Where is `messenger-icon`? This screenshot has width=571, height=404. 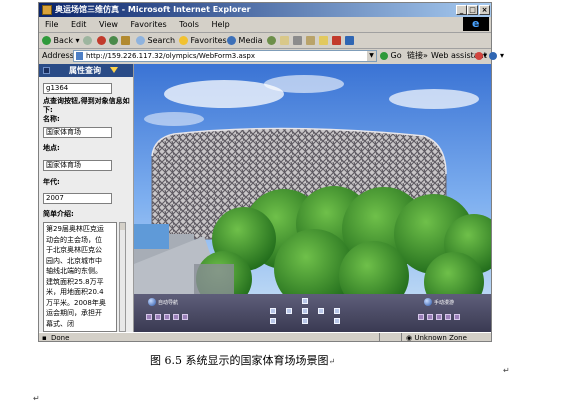 messenger-icon is located at coordinates (336, 40).